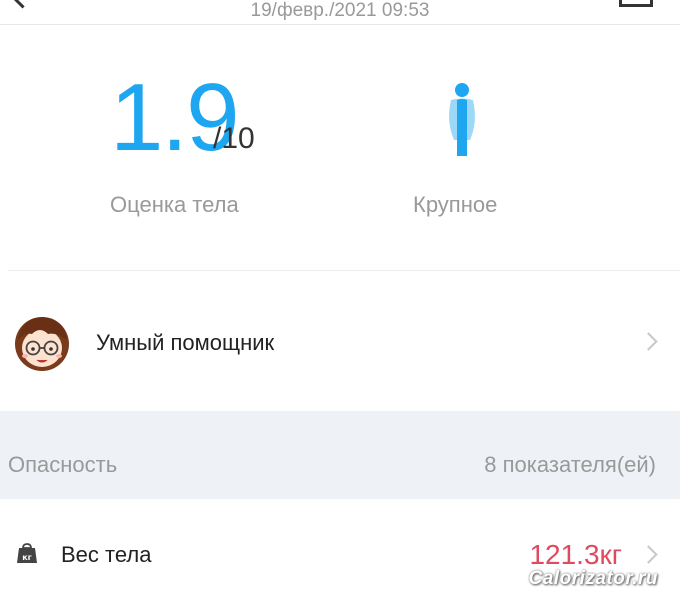  What do you see at coordinates (174, 204) in the screenshot?
I see `score-label: Оценка тела` at bounding box center [174, 204].